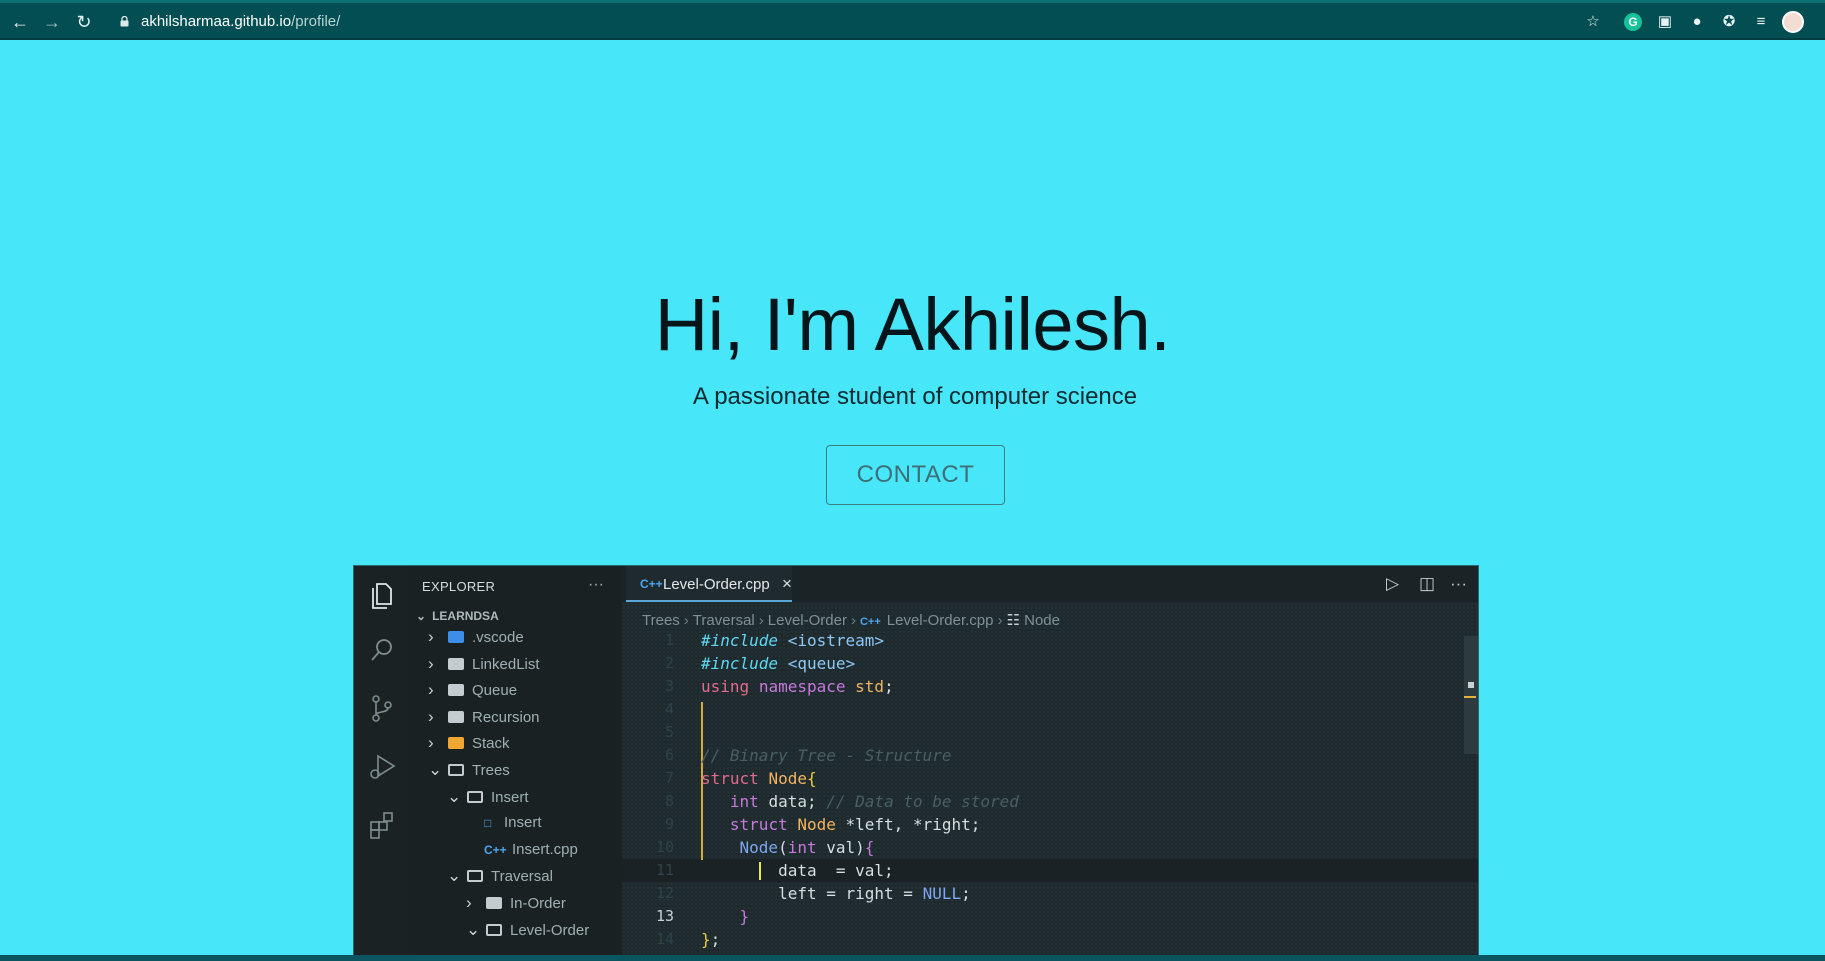  Describe the element at coordinates (807, 620) in the screenshot. I see `breadcrumb-item: Level-Order` at that location.